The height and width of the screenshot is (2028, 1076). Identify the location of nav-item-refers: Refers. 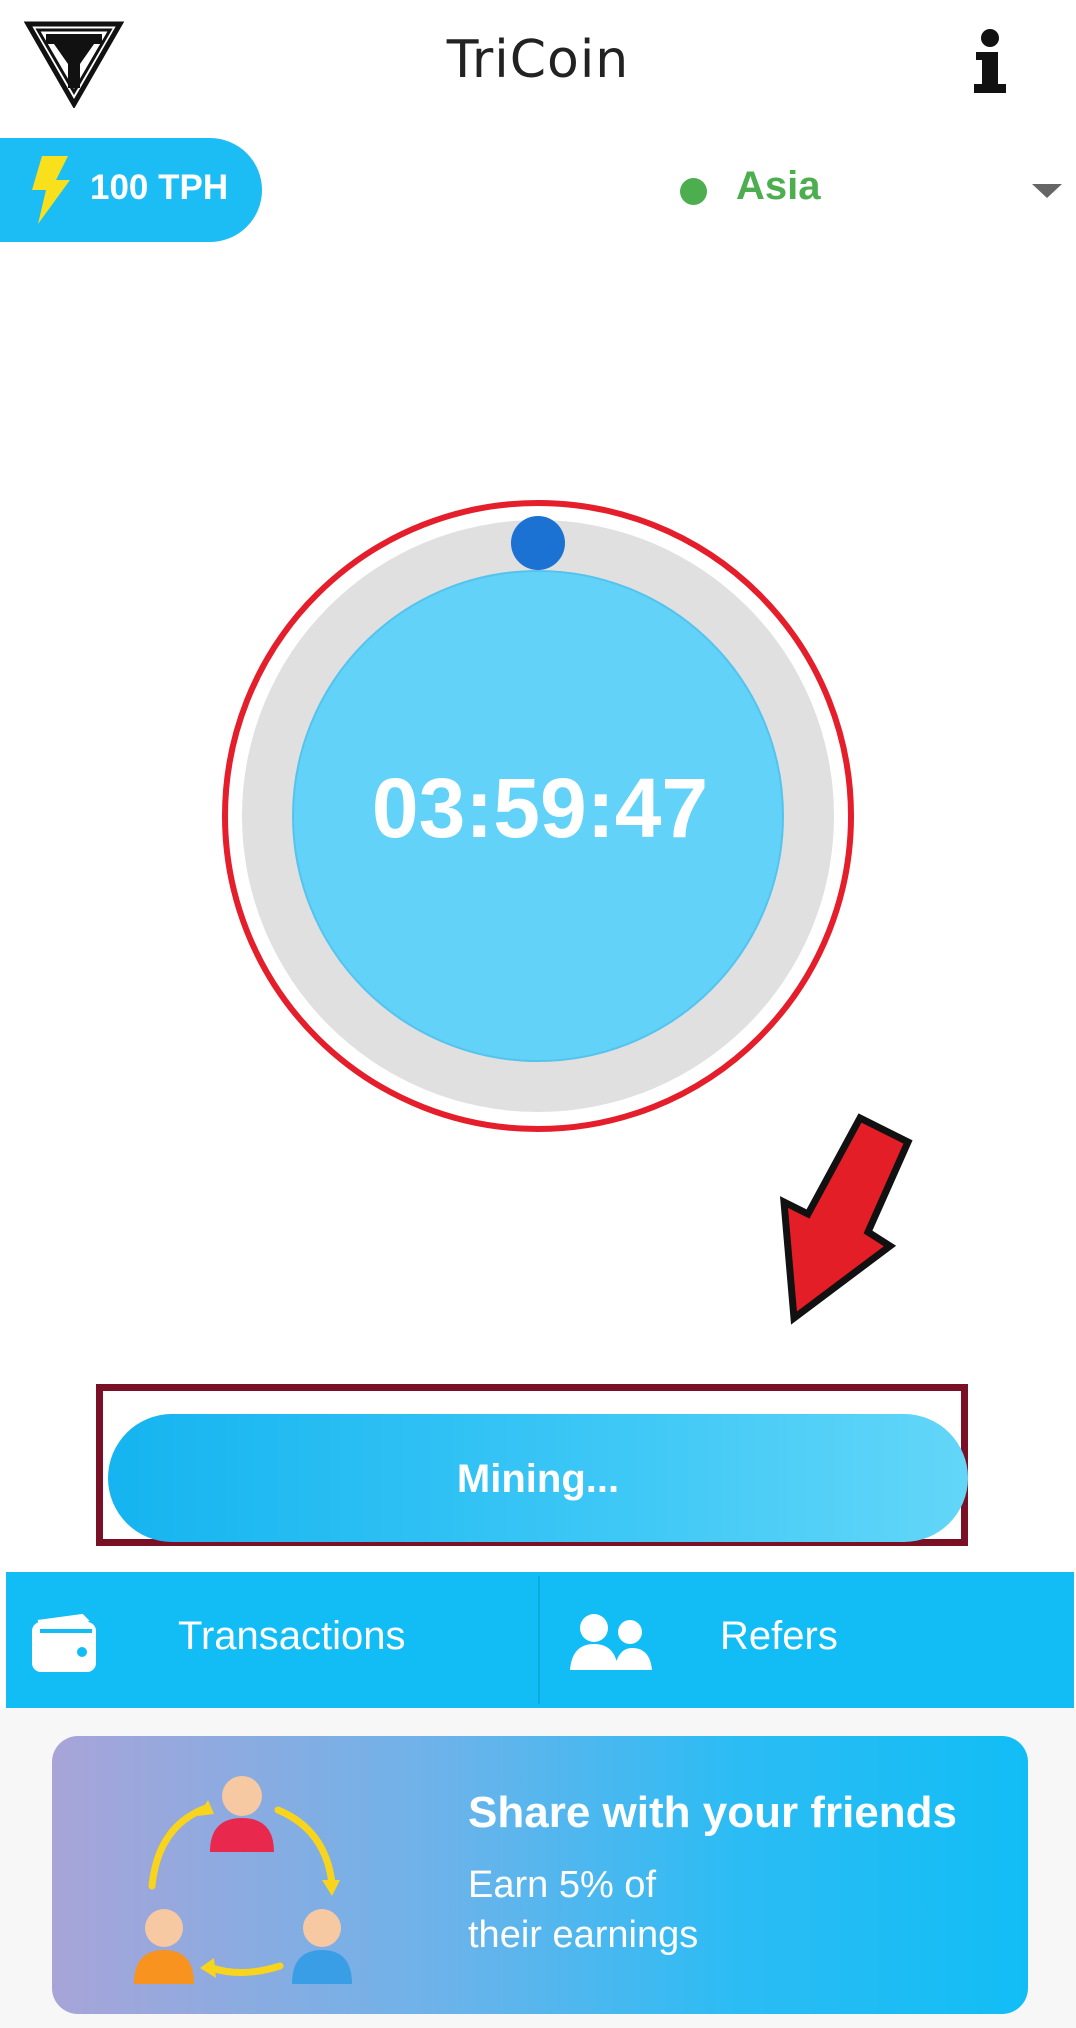
(807, 1640).